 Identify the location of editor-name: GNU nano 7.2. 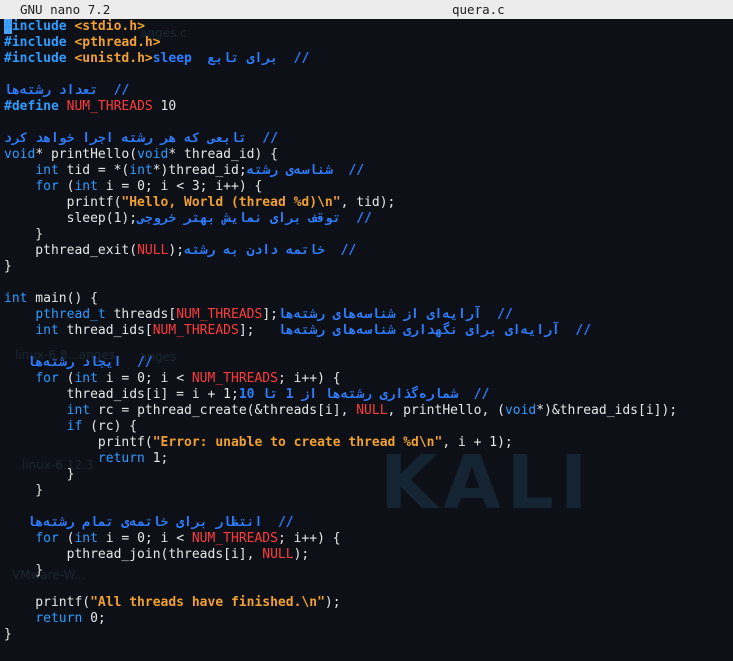
(65, 9).